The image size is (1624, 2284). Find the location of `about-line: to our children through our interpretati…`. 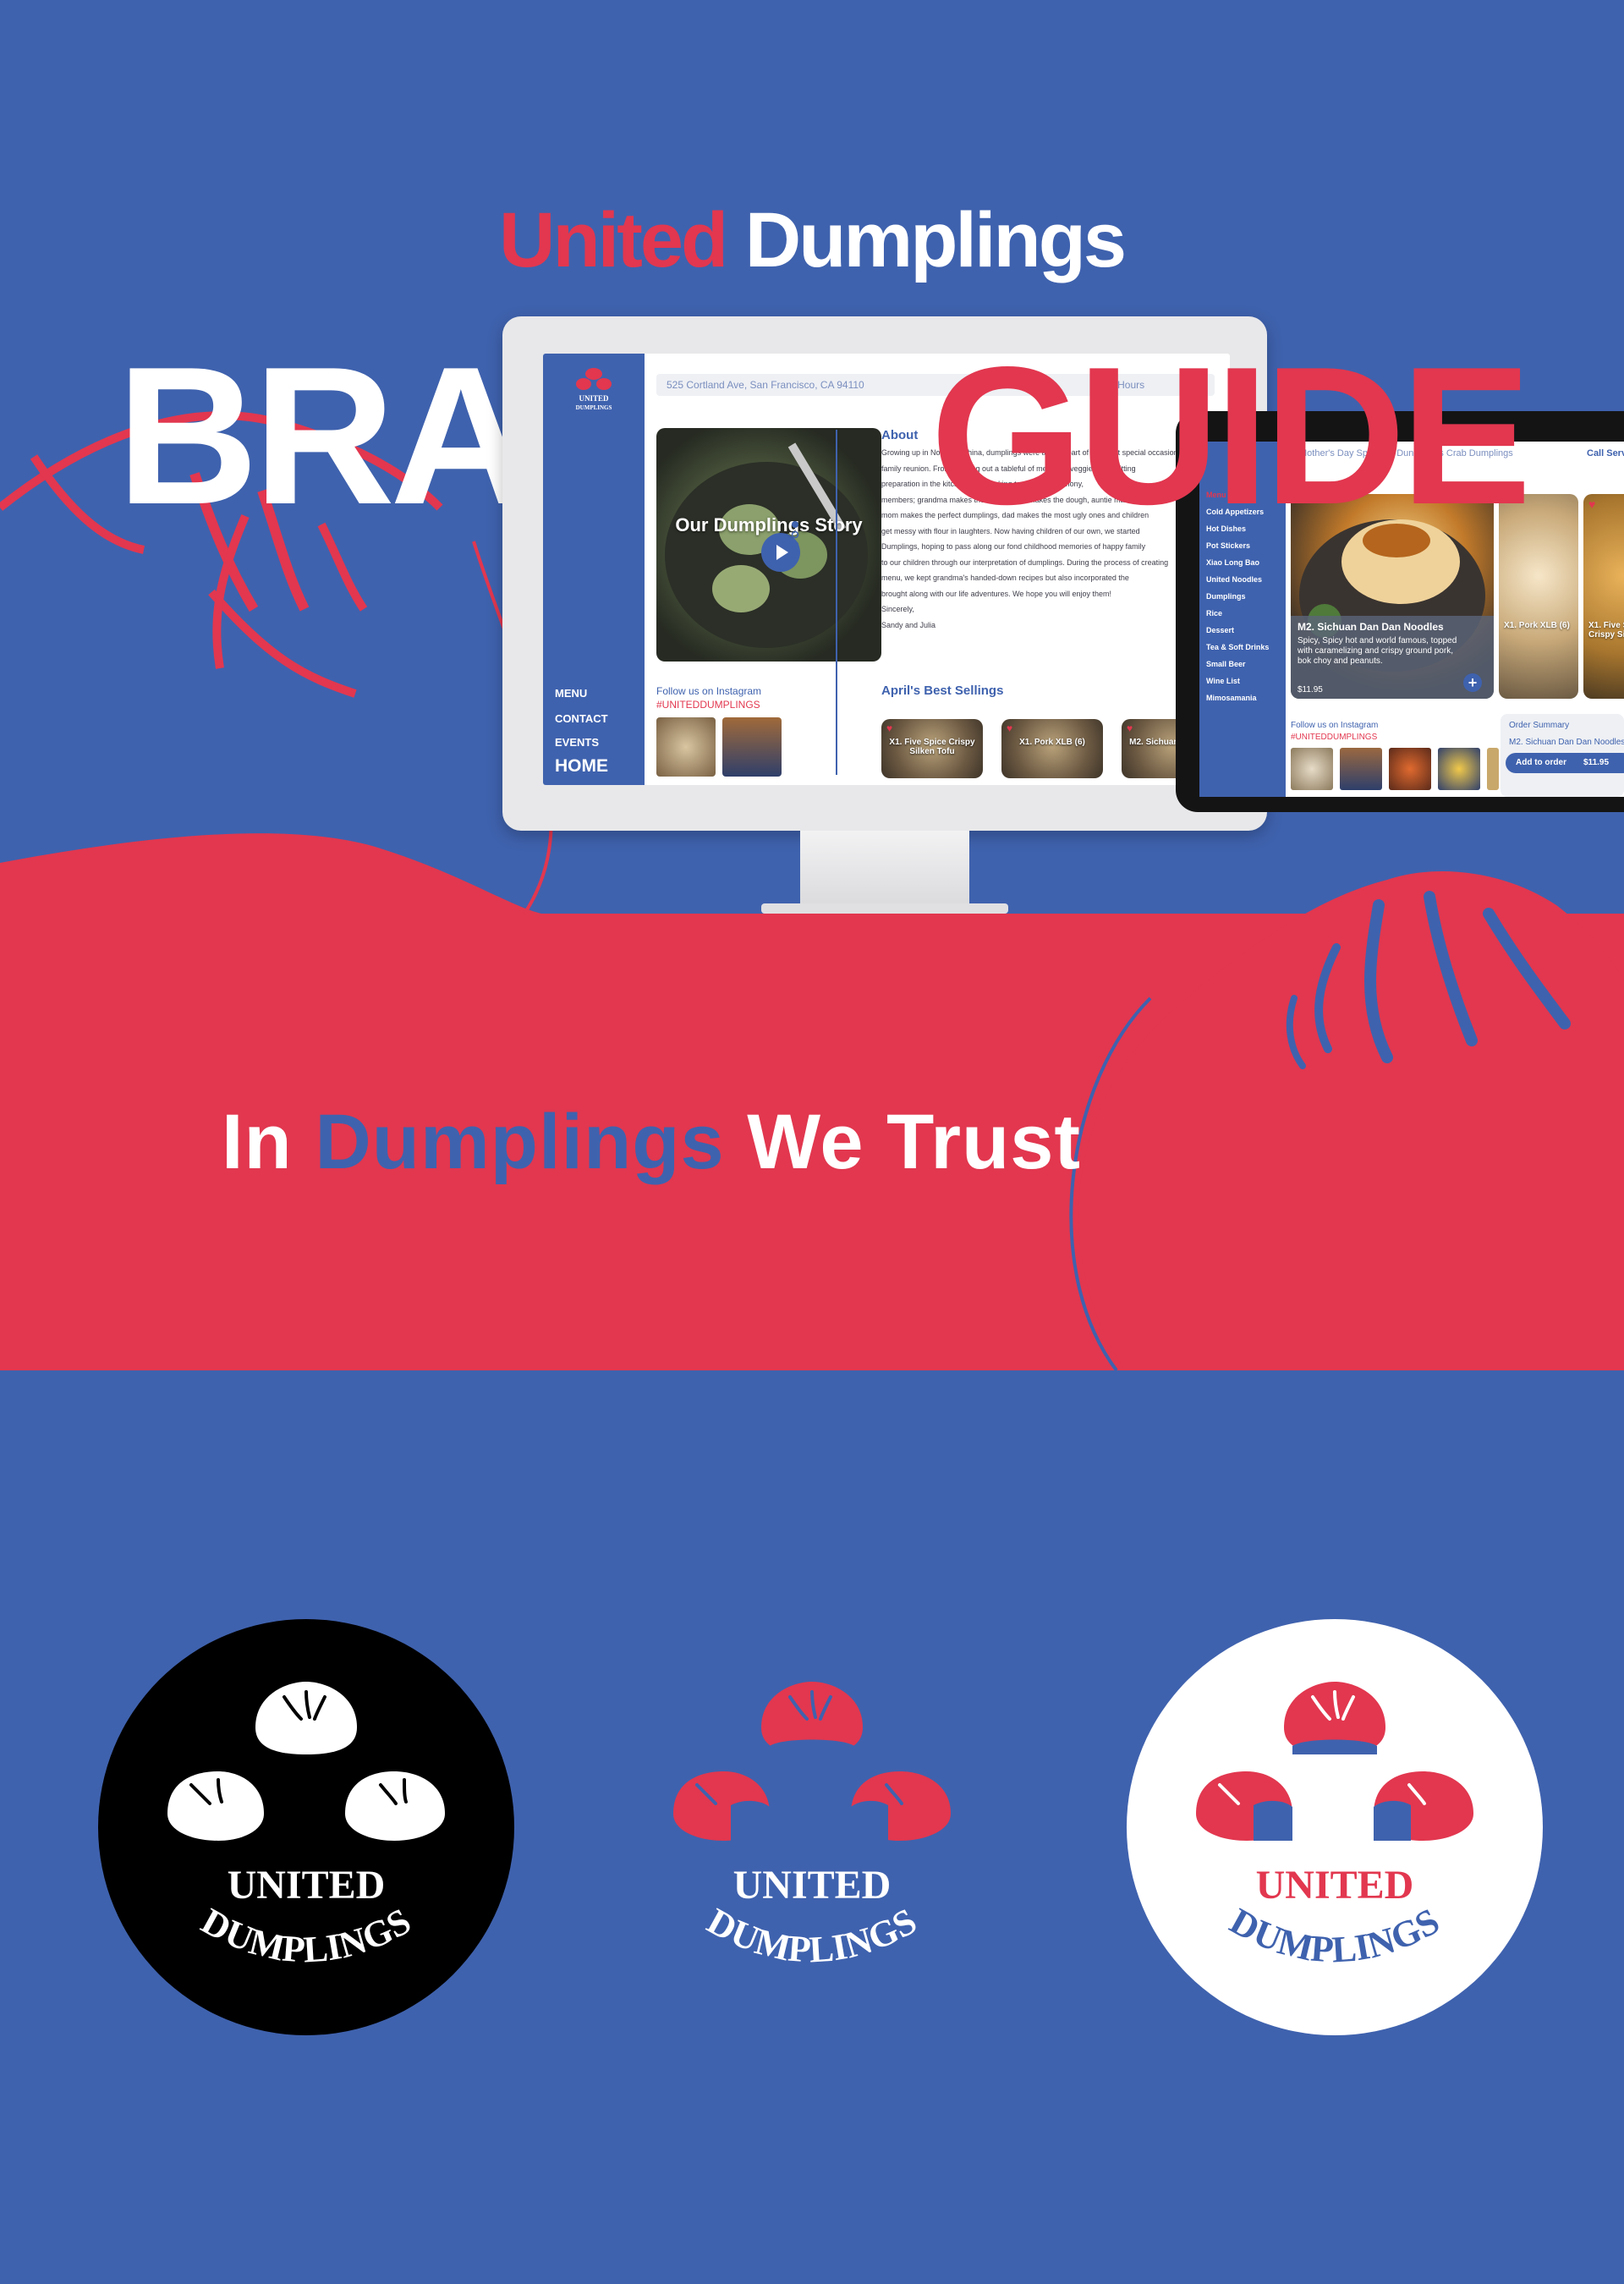

about-line: to our children through our interpretati… is located at coordinates (1025, 562).